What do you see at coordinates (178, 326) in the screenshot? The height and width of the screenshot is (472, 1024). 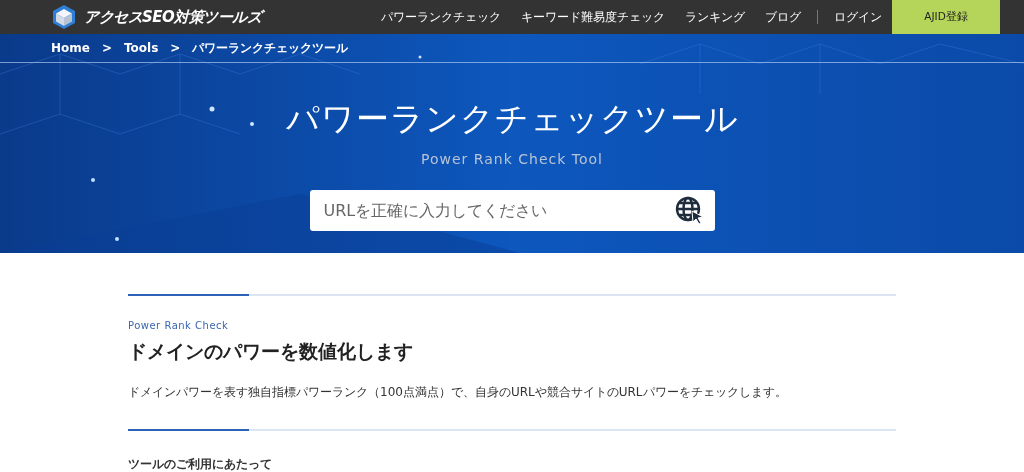 I see `section-eyebrow: Power Rank Check` at bounding box center [178, 326].